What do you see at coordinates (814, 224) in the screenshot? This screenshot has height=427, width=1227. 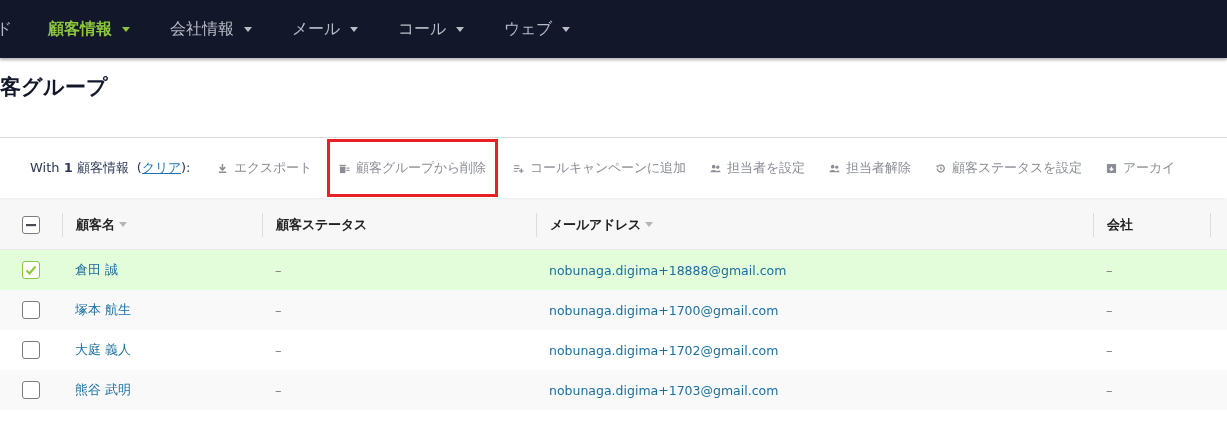 I see `column-header: メールアドレス` at bounding box center [814, 224].